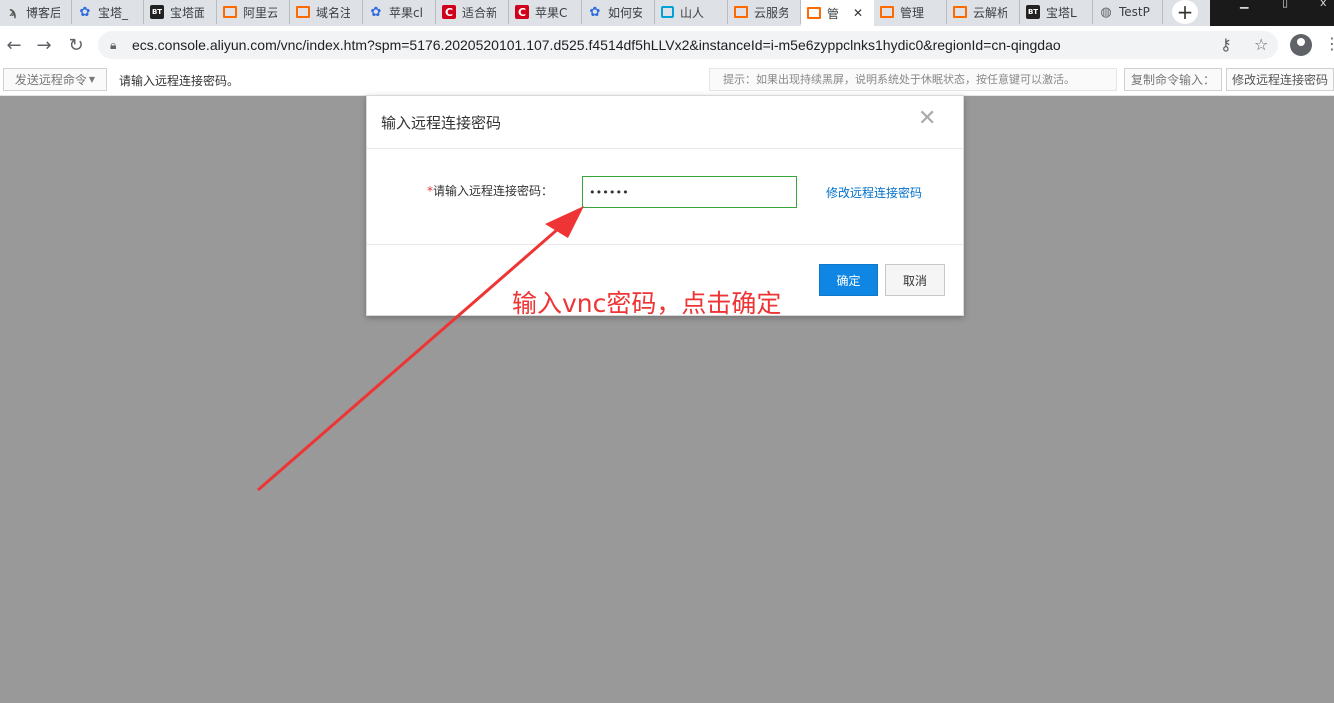 The image size is (1334, 703). What do you see at coordinates (412, 356) in the screenshot?
I see `annotation-arrow-shaft` at bounding box center [412, 356].